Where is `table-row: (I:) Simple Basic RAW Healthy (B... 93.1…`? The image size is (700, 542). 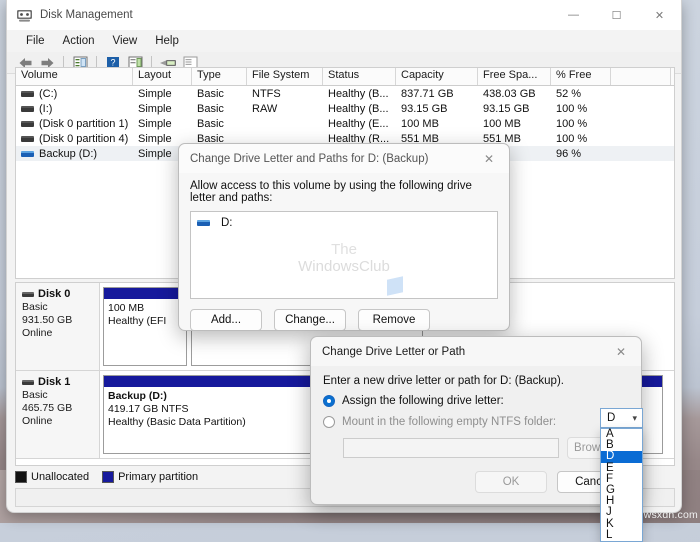 table-row: (I:) Simple Basic RAW Healthy (B... 93.1… is located at coordinates (345, 108).